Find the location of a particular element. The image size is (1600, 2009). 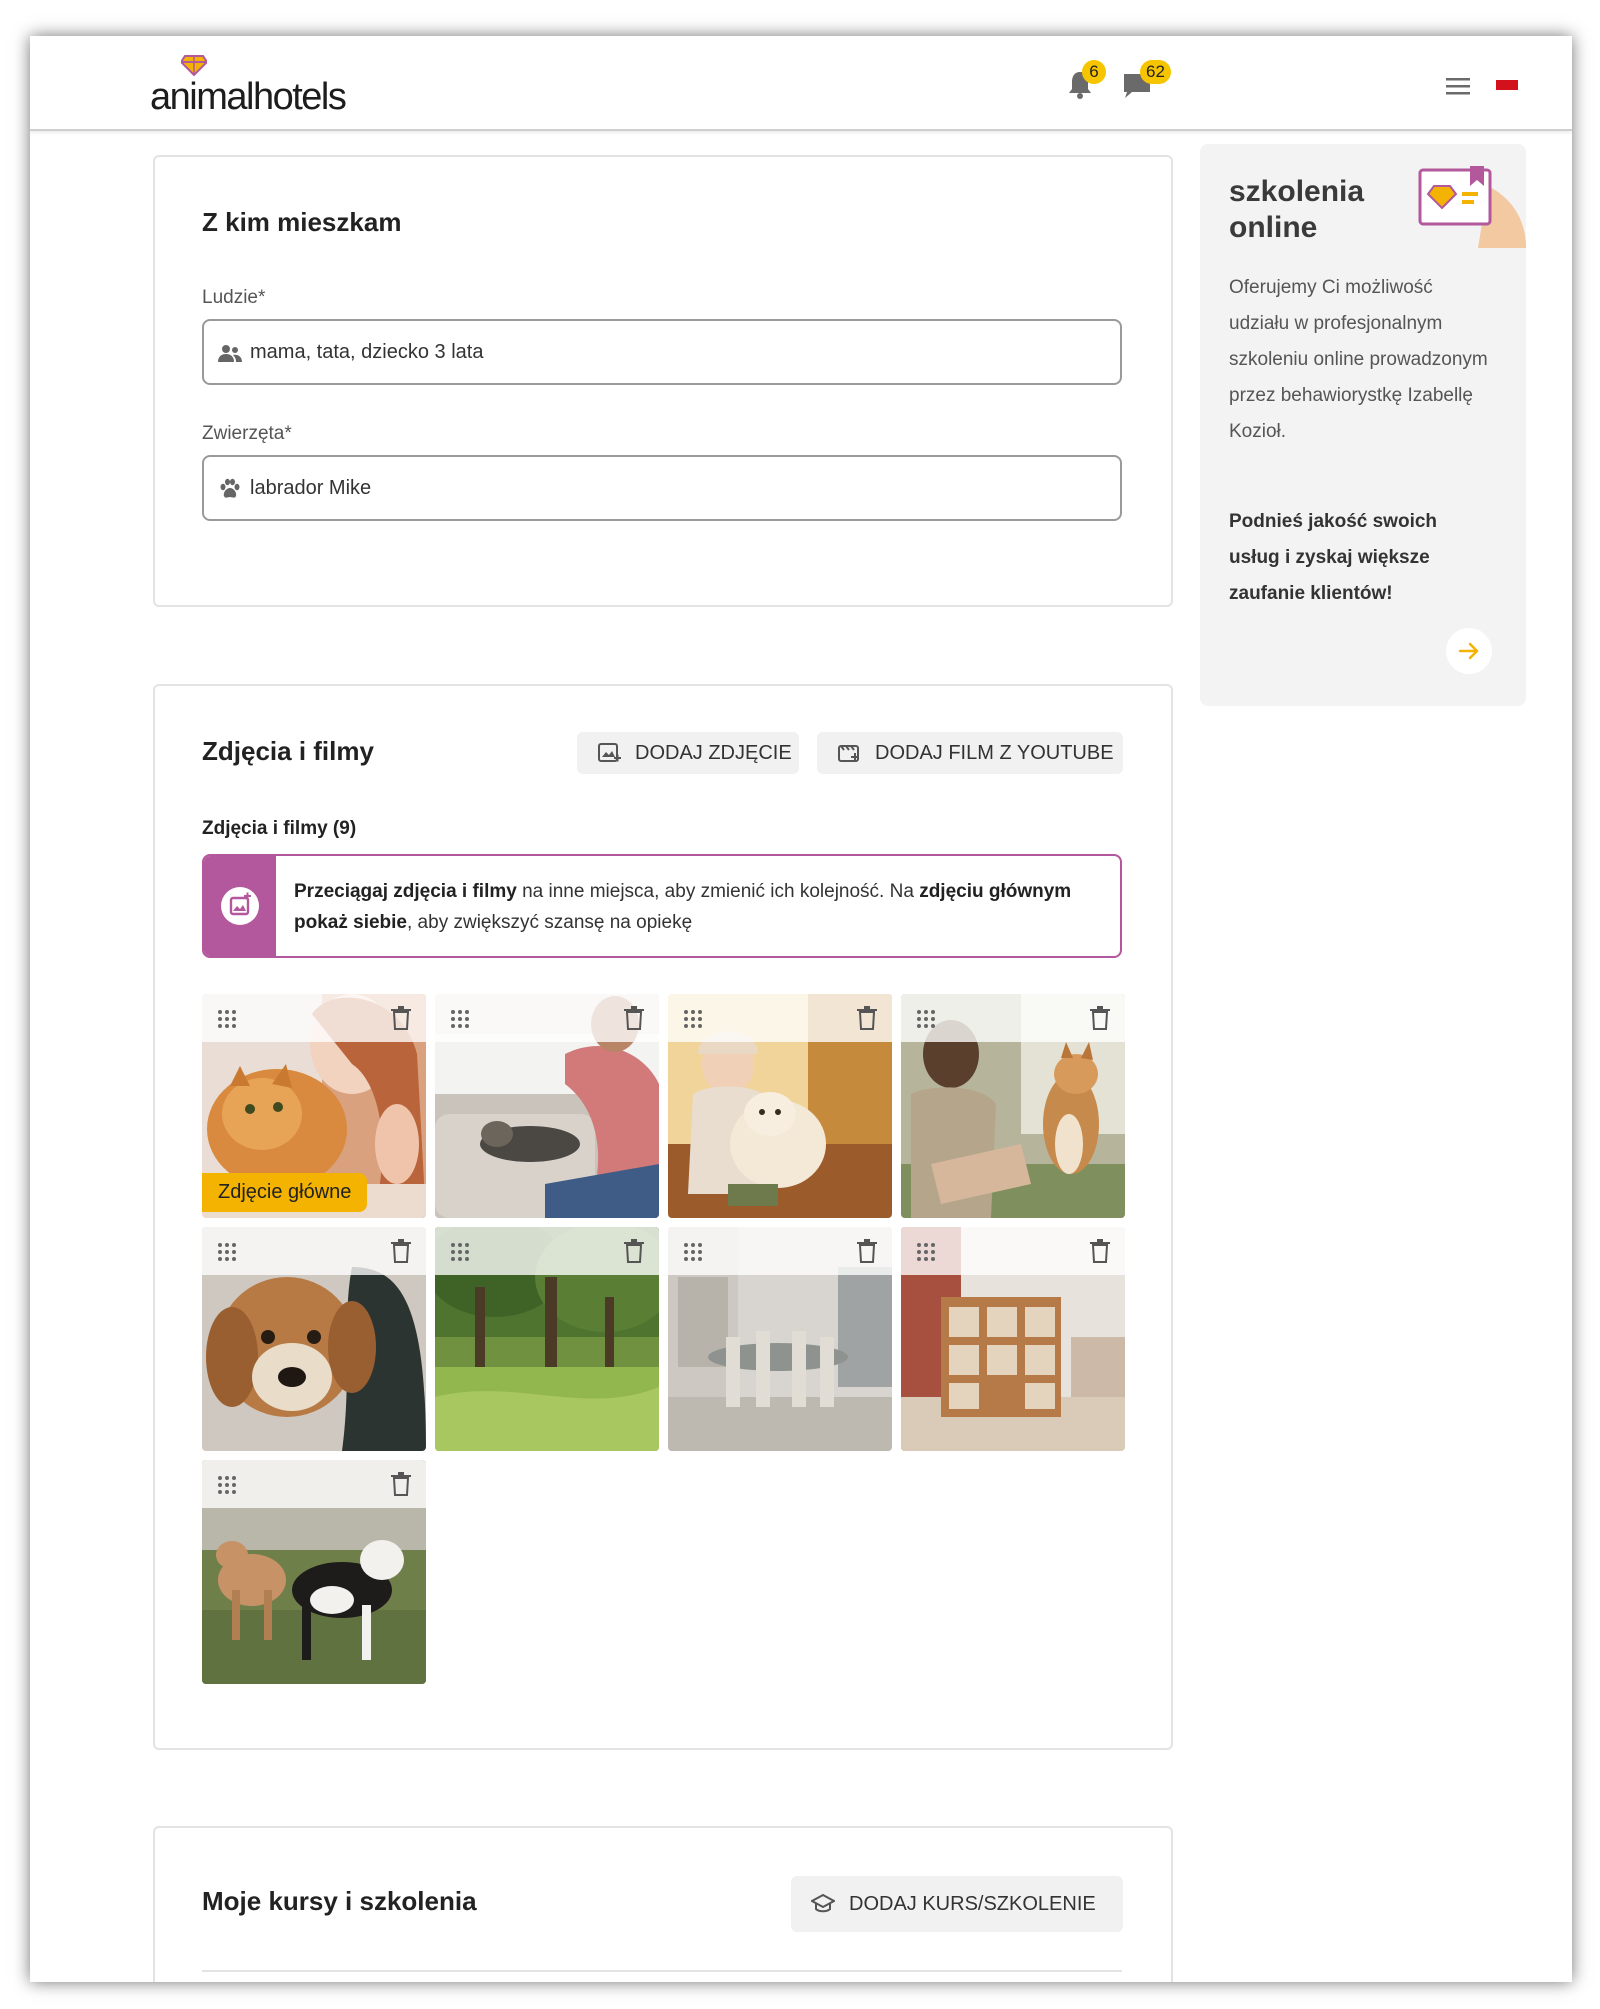

arrow-right-icon is located at coordinates (1468, 651).